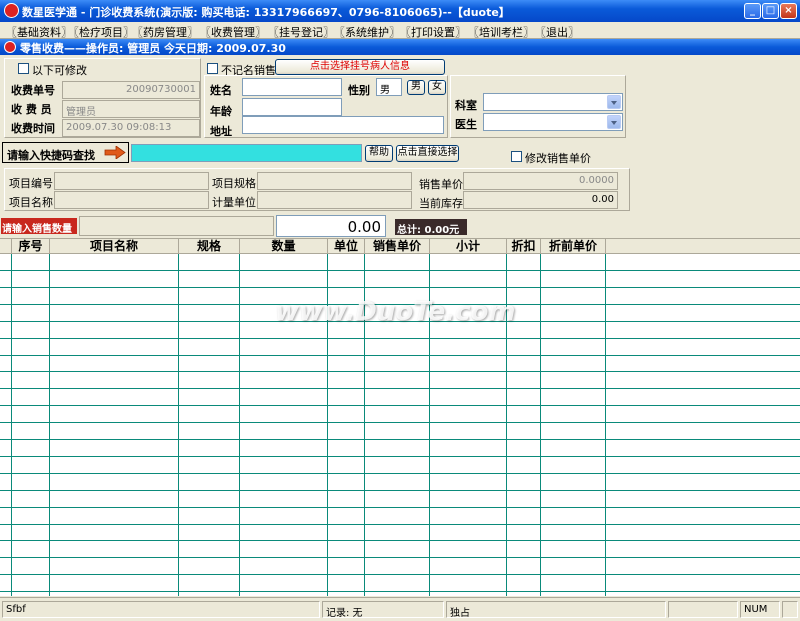 The image size is (800, 621). I want to click on editable-label: 以下可修改, so click(59, 70).